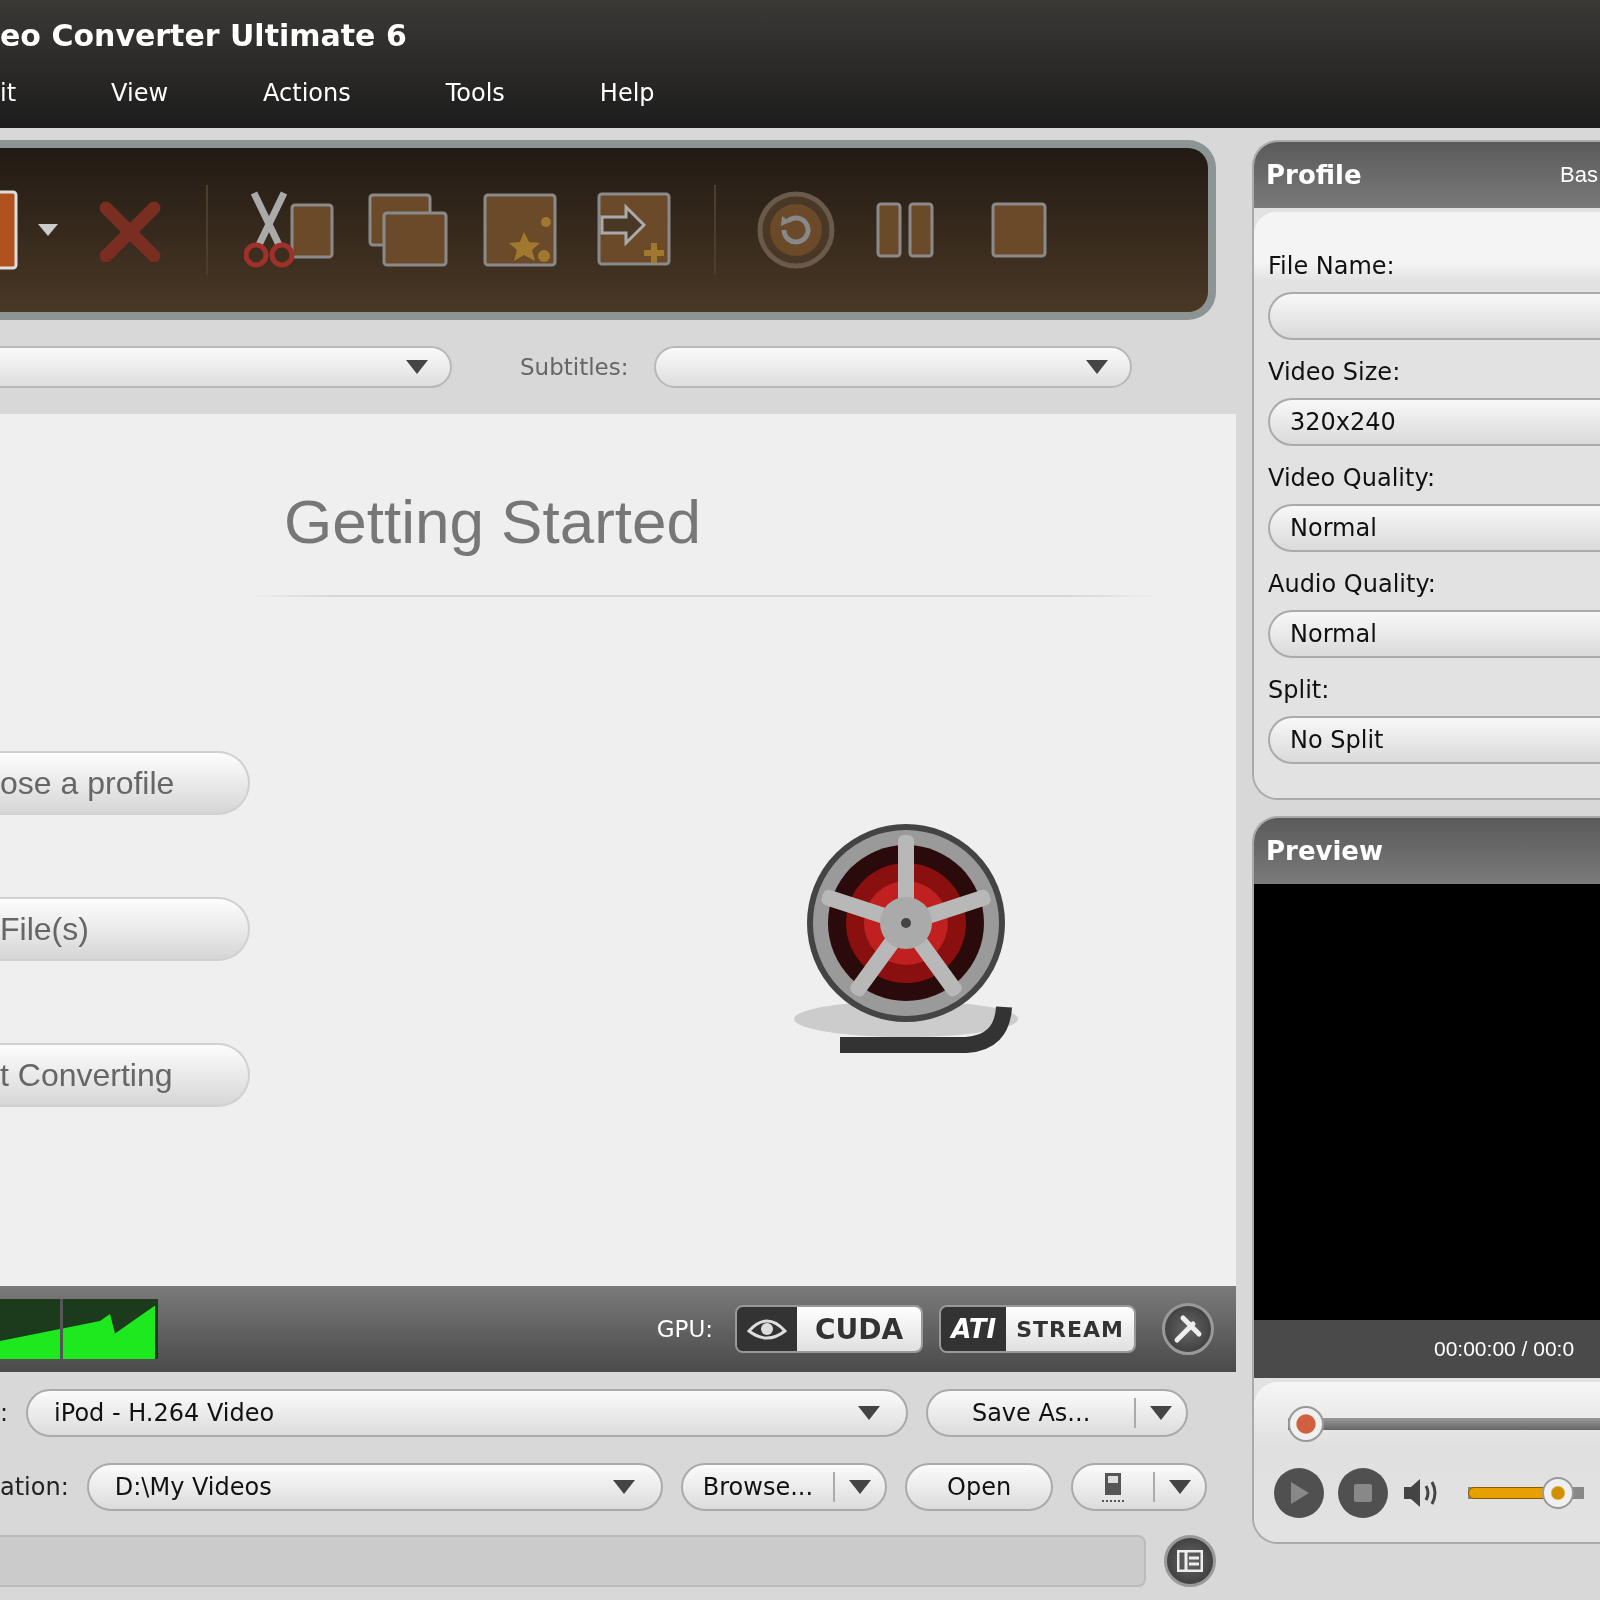 The height and width of the screenshot is (1600, 1600). I want to click on profile-title: Profile, so click(1314, 175).